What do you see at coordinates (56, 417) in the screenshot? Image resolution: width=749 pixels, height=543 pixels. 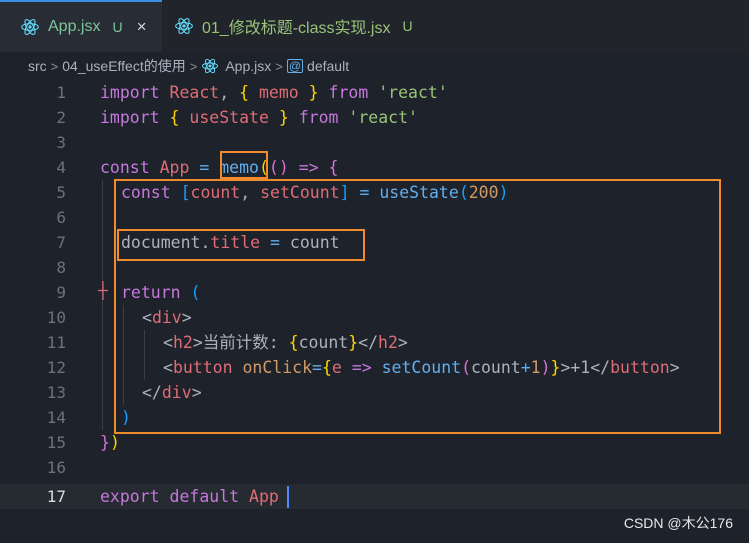 I see `line-number: 14` at bounding box center [56, 417].